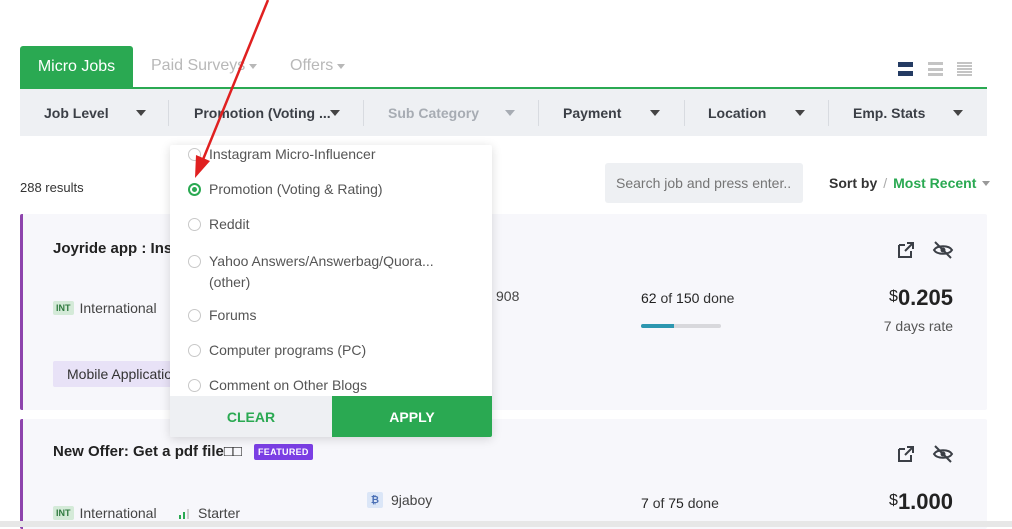 This screenshot has width=1012, height=529. Describe the element at coordinates (925, 297) in the screenshot. I see `job-price-value: 0.205` at that location.